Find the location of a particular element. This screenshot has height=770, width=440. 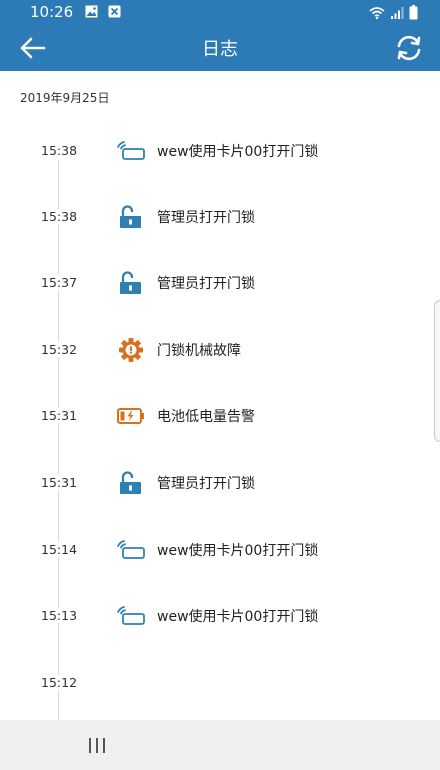

refresh-icon is located at coordinates (409, 48).